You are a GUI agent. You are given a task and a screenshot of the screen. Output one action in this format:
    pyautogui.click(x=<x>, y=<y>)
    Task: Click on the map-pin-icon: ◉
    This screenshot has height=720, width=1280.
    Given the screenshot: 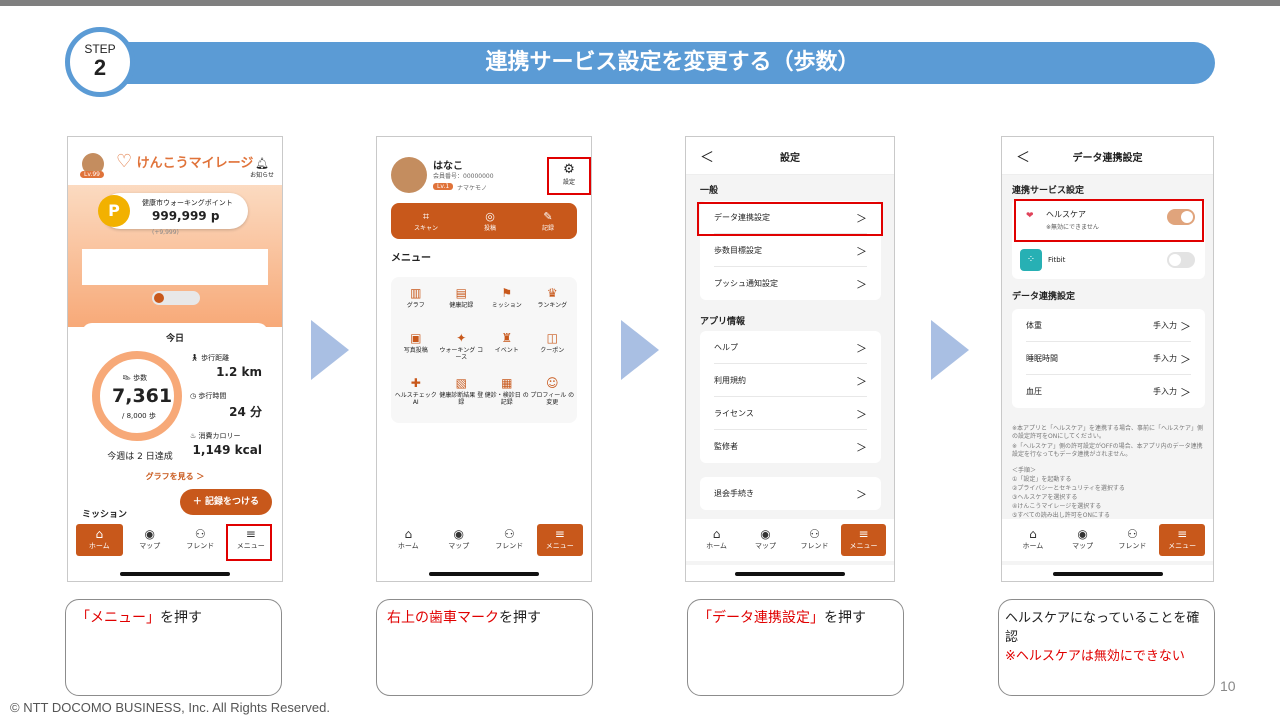 What is the action you would take?
    pyautogui.click(x=458, y=534)
    